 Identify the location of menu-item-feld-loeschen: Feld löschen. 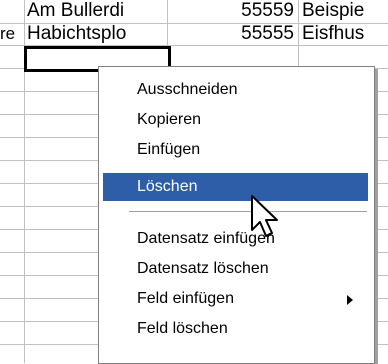
(235, 329).